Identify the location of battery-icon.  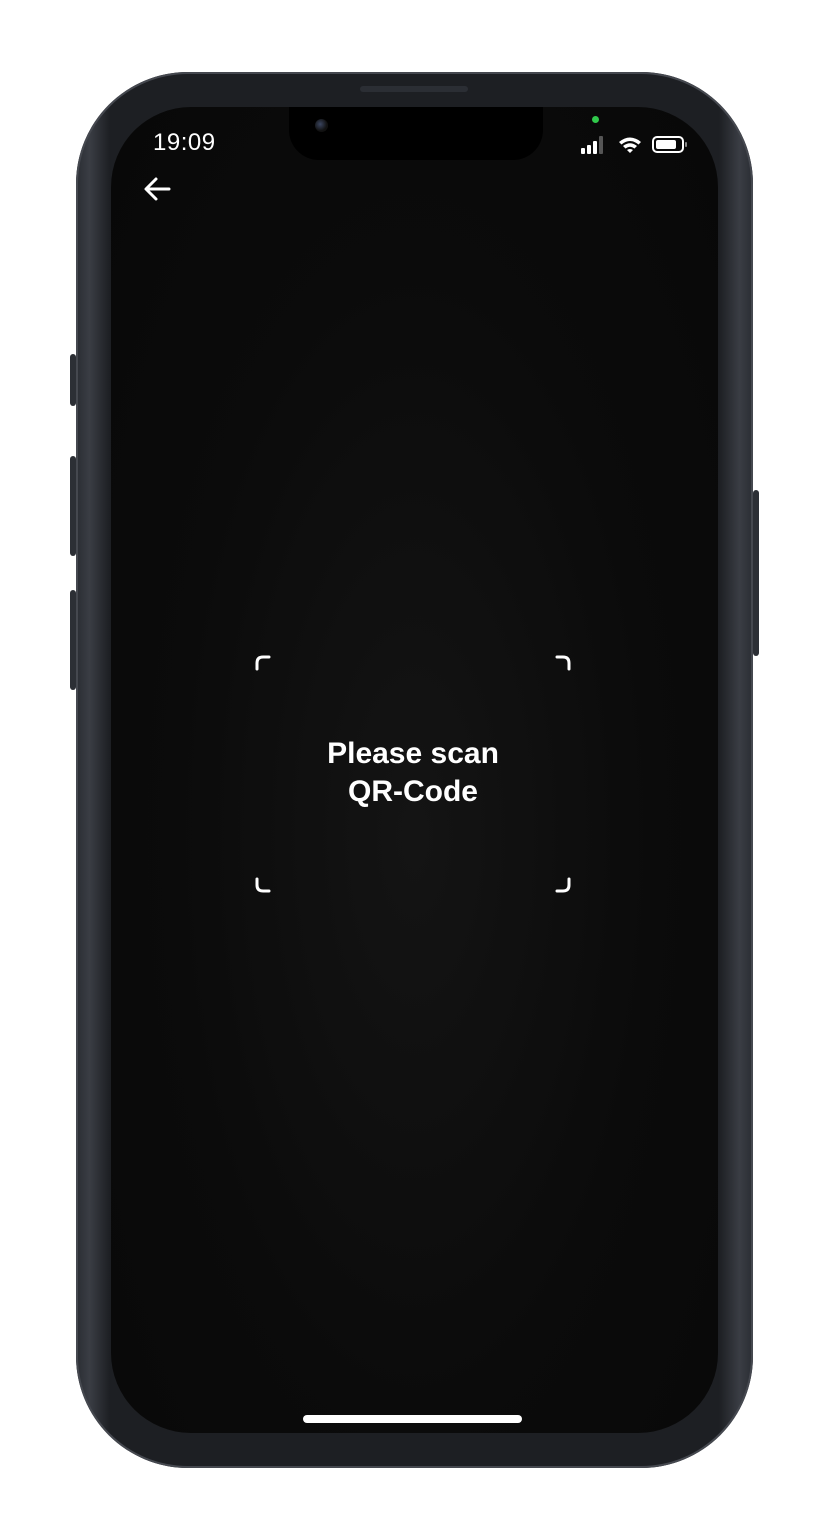
(669, 144).